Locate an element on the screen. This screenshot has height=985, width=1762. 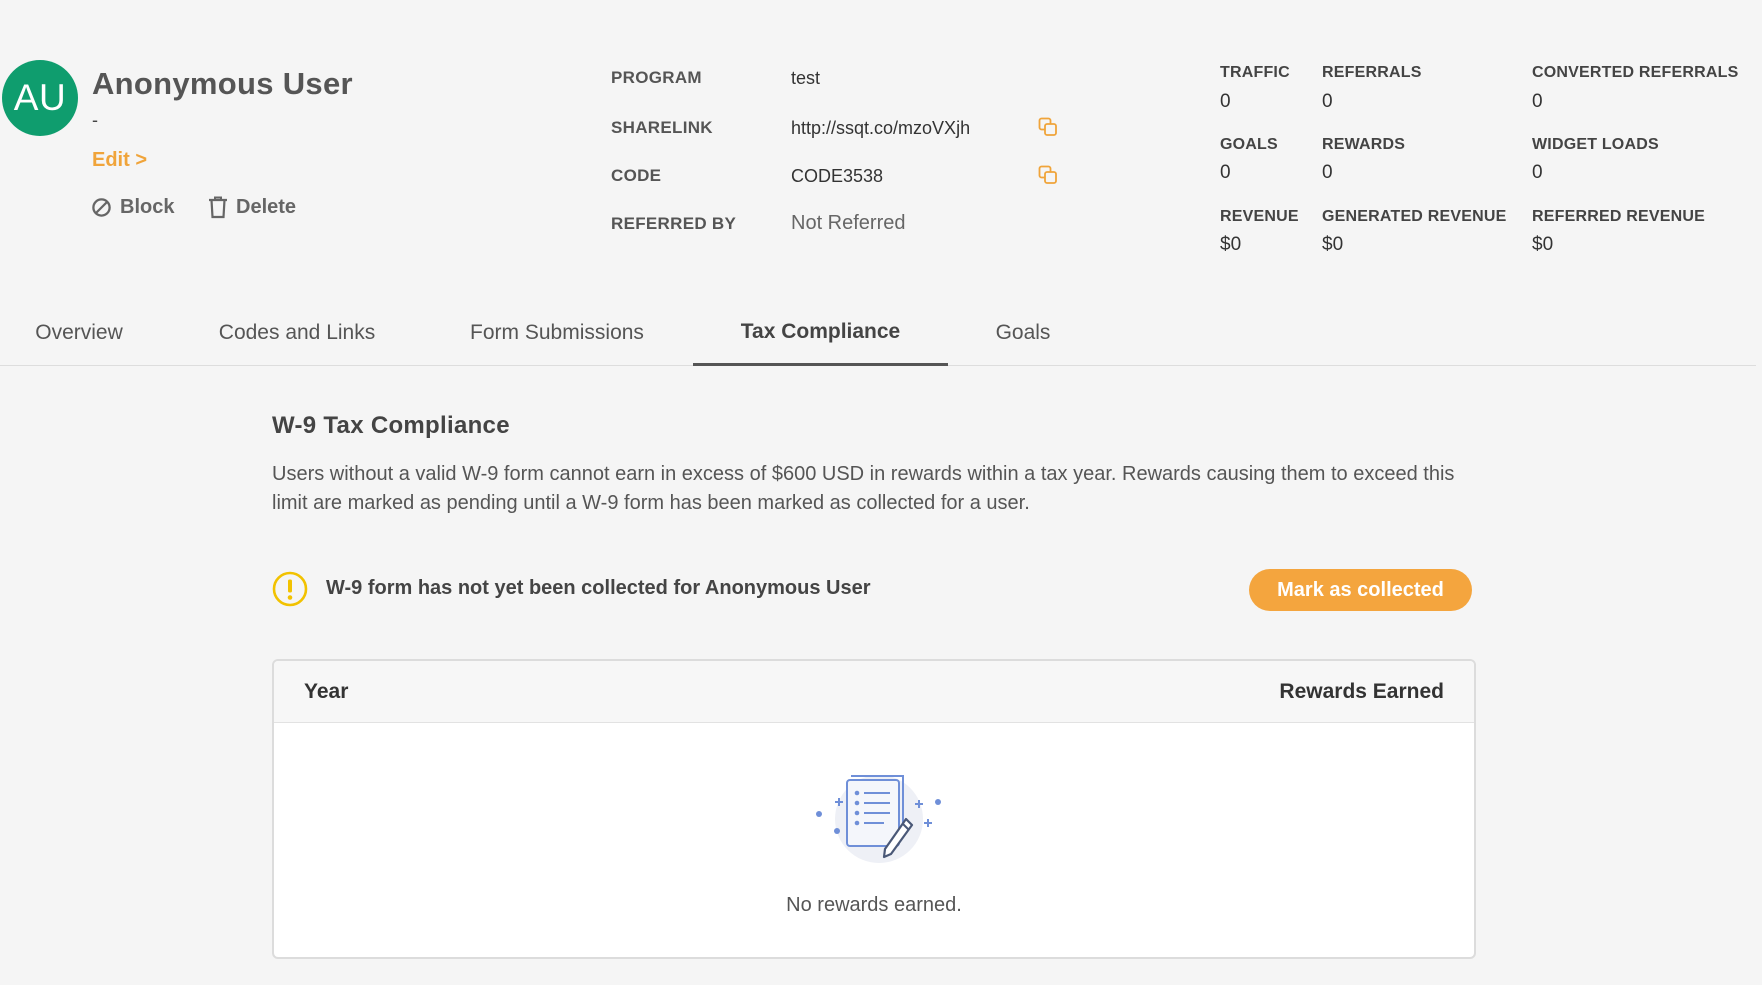
referred-revenue-value: $0 is located at coordinates (1543, 244).